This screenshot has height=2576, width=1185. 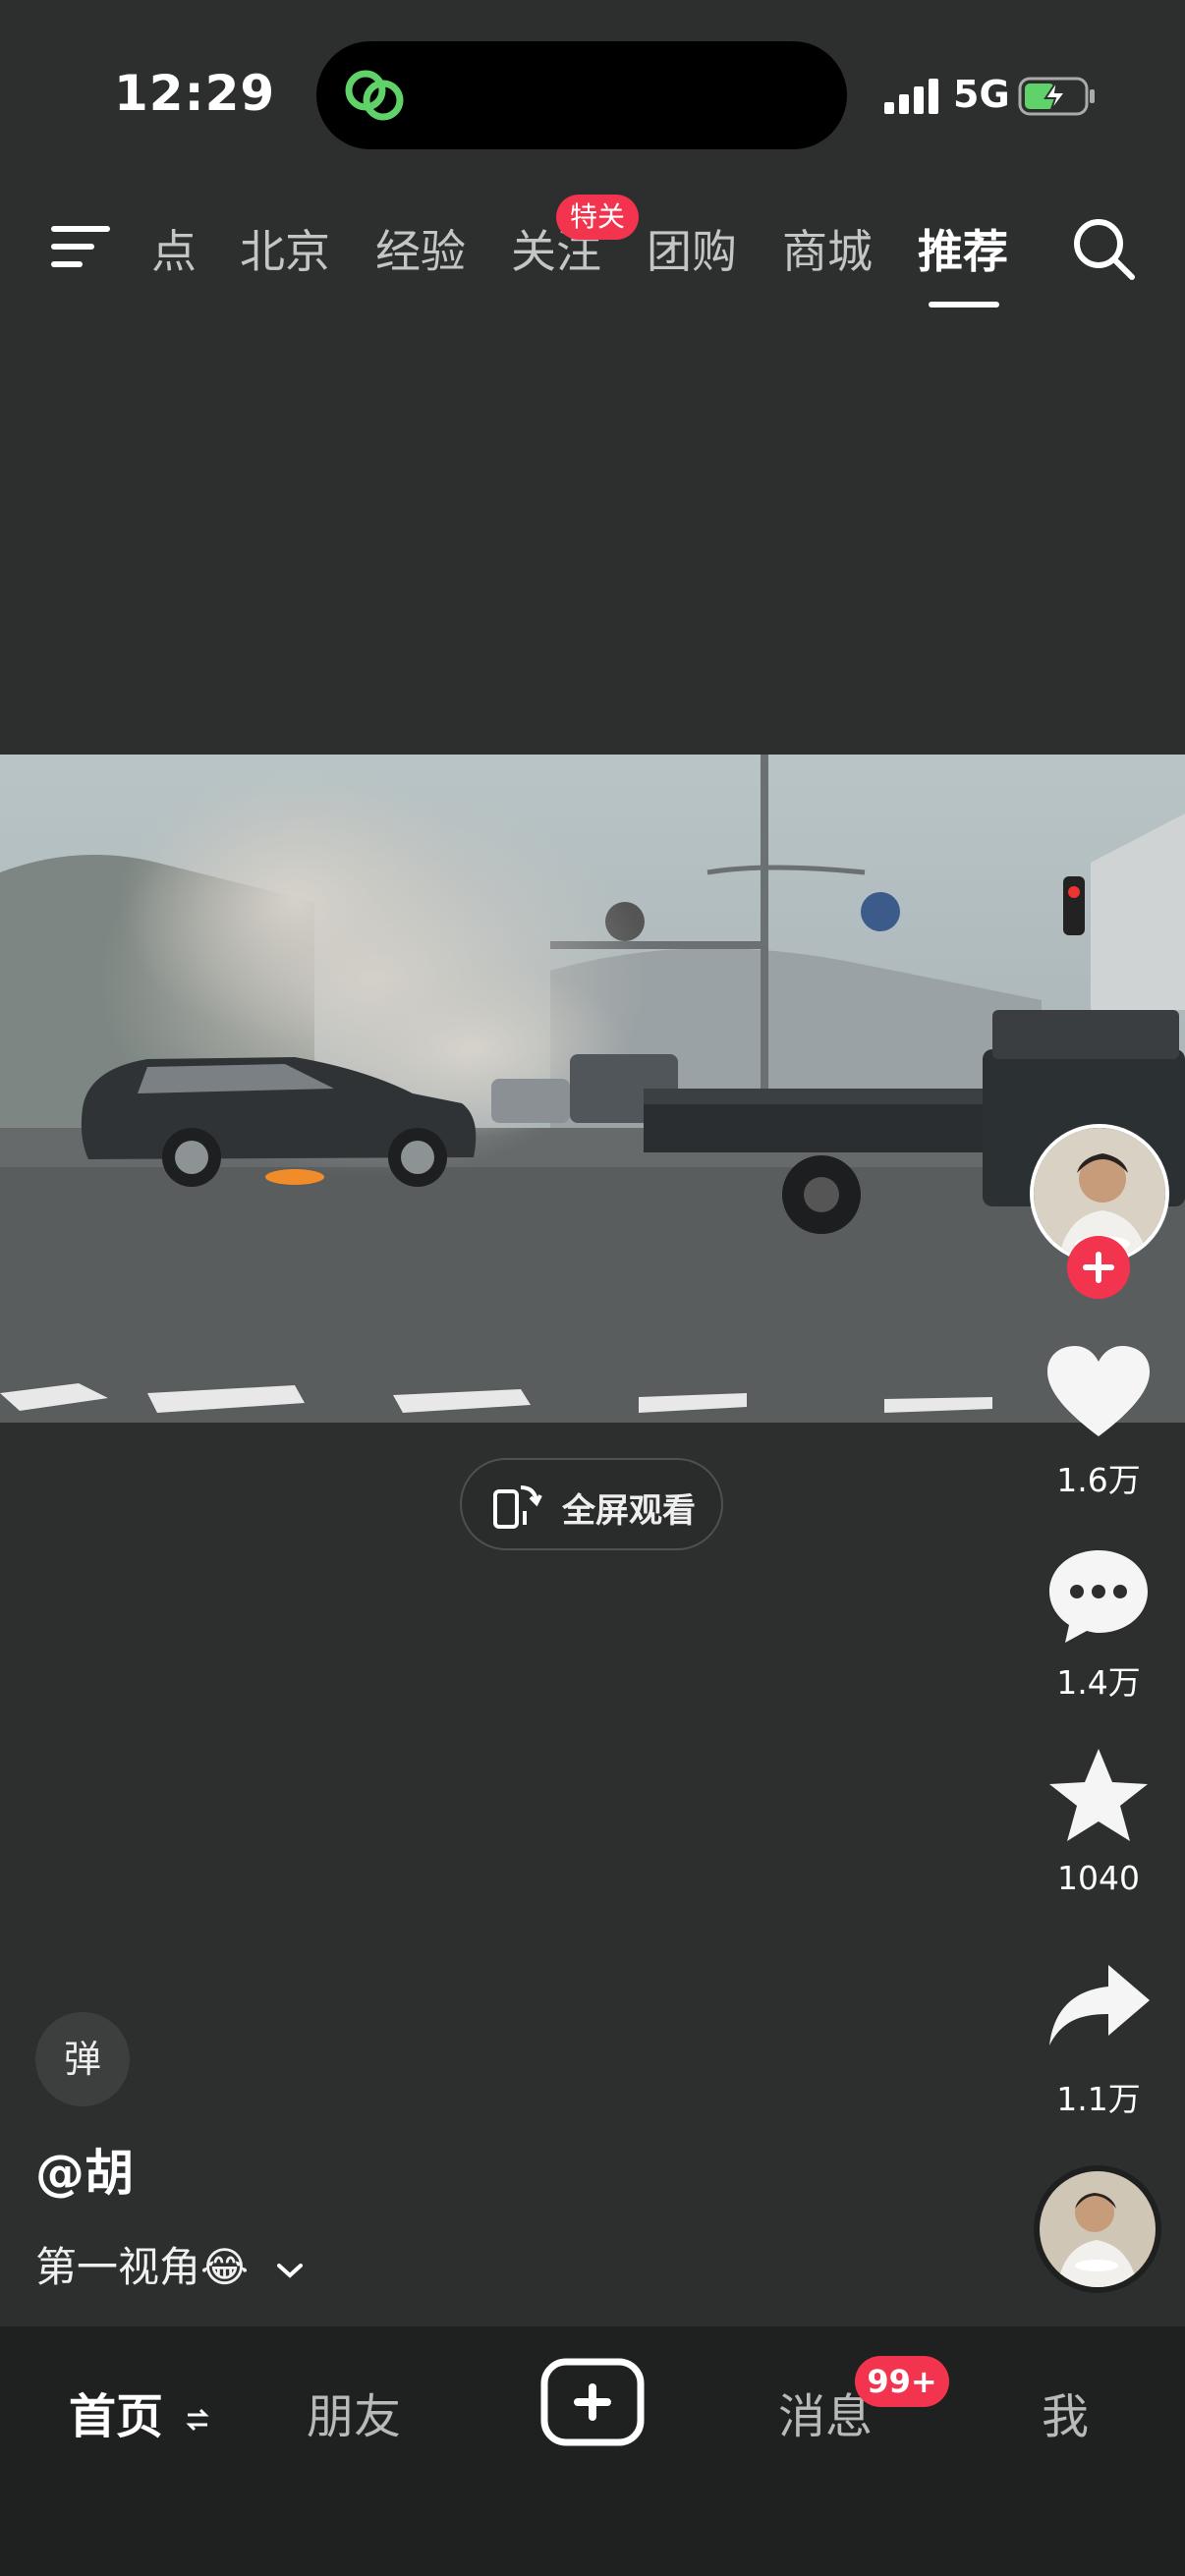 I want to click on special-follow-badge: 特关, so click(x=598, y=217).